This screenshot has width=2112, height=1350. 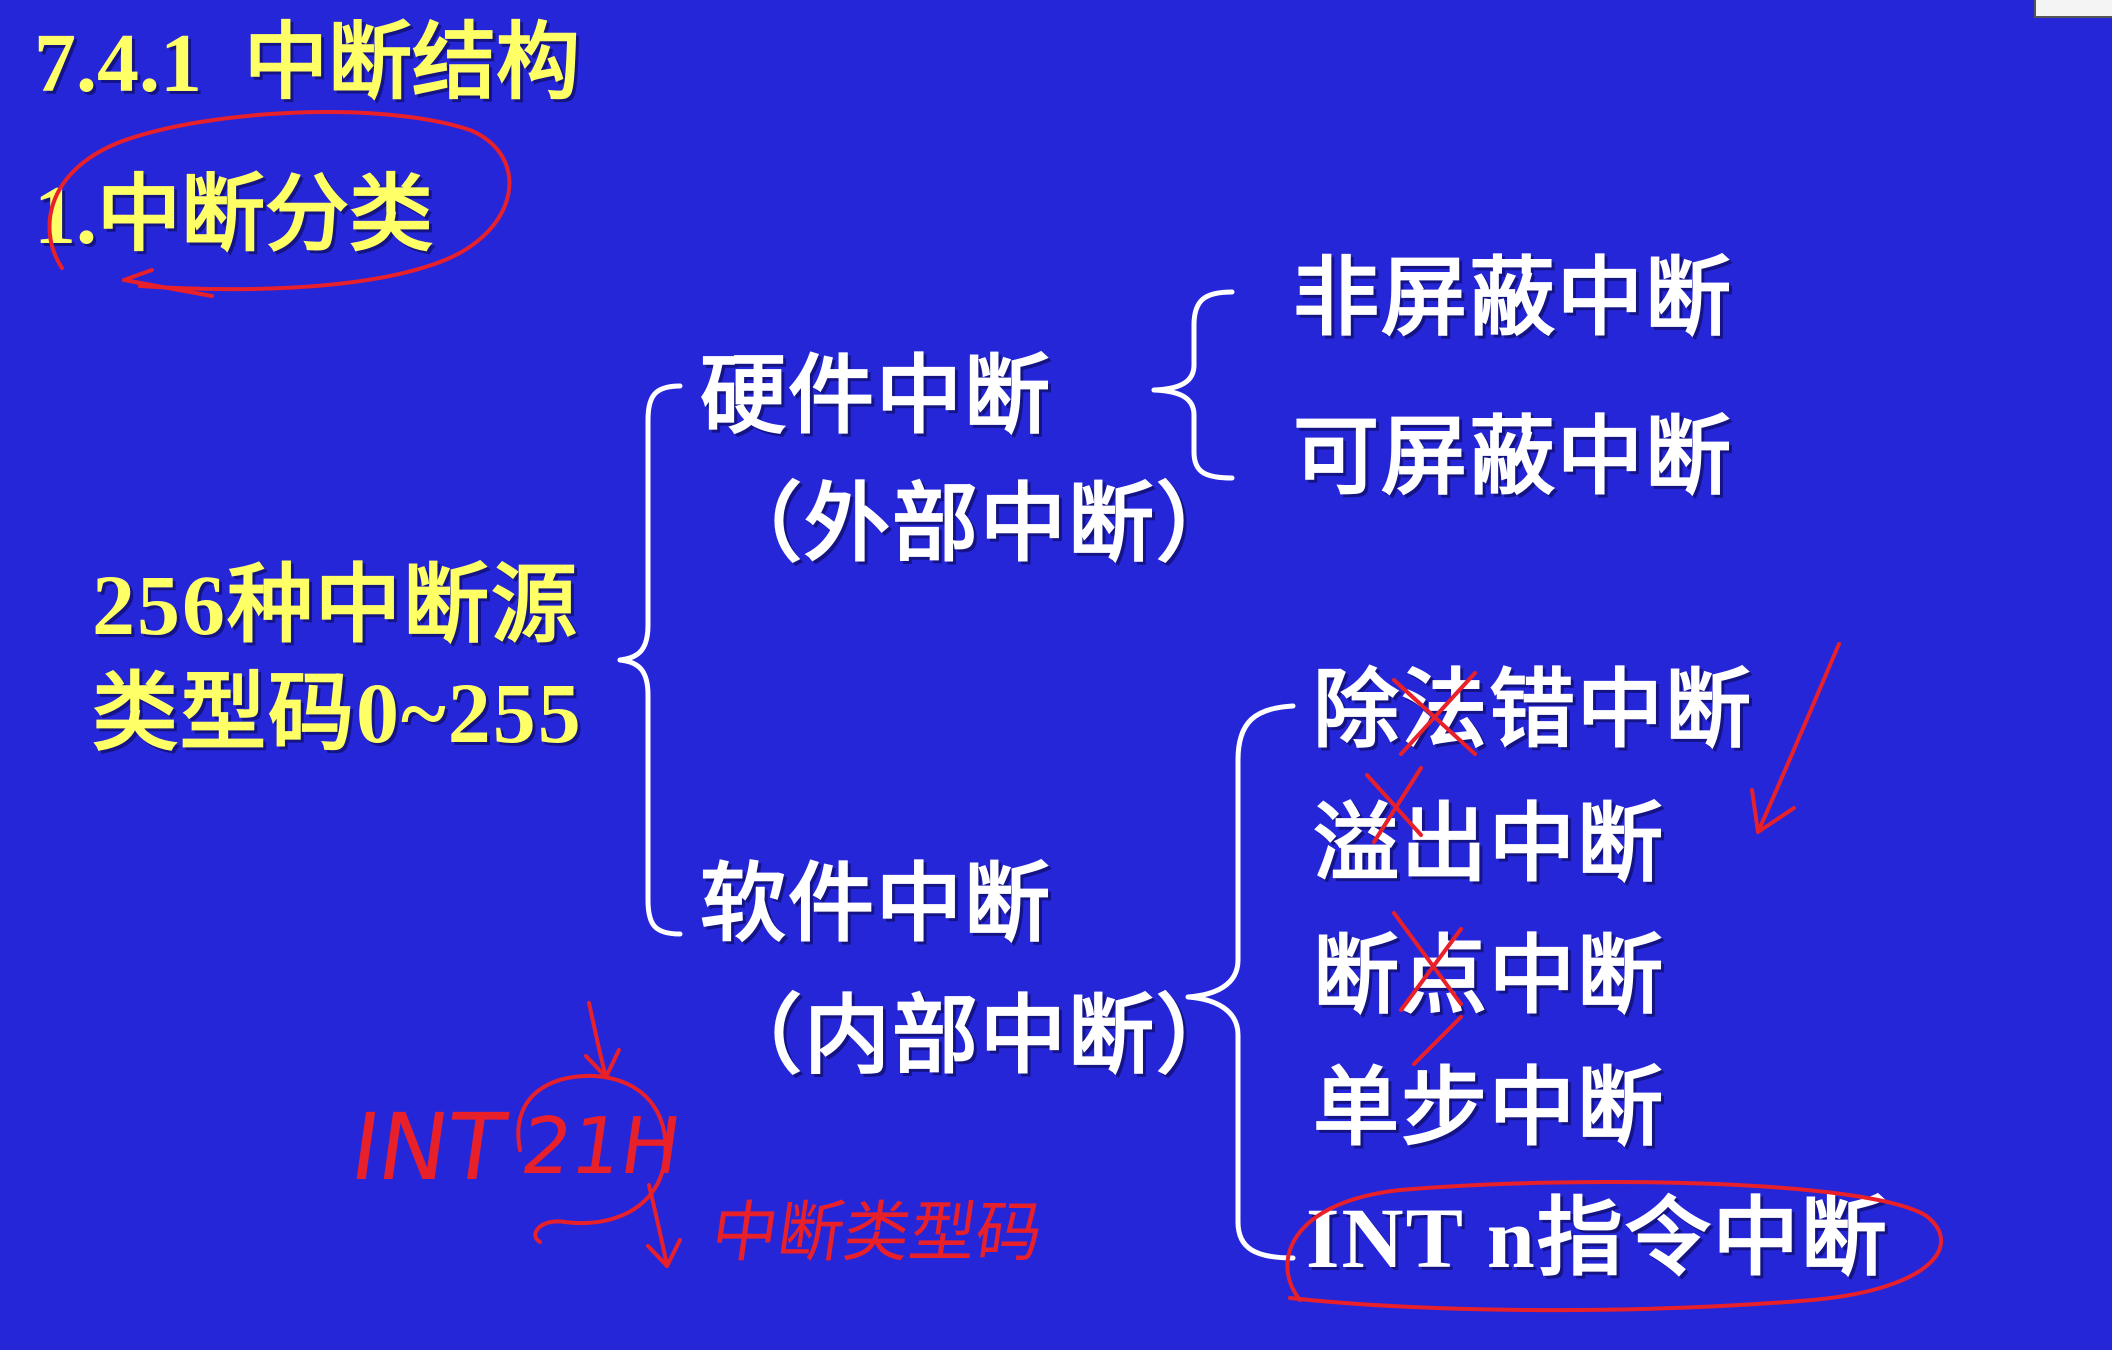 I want to click on software-brace, so click(x=1240, y=982).